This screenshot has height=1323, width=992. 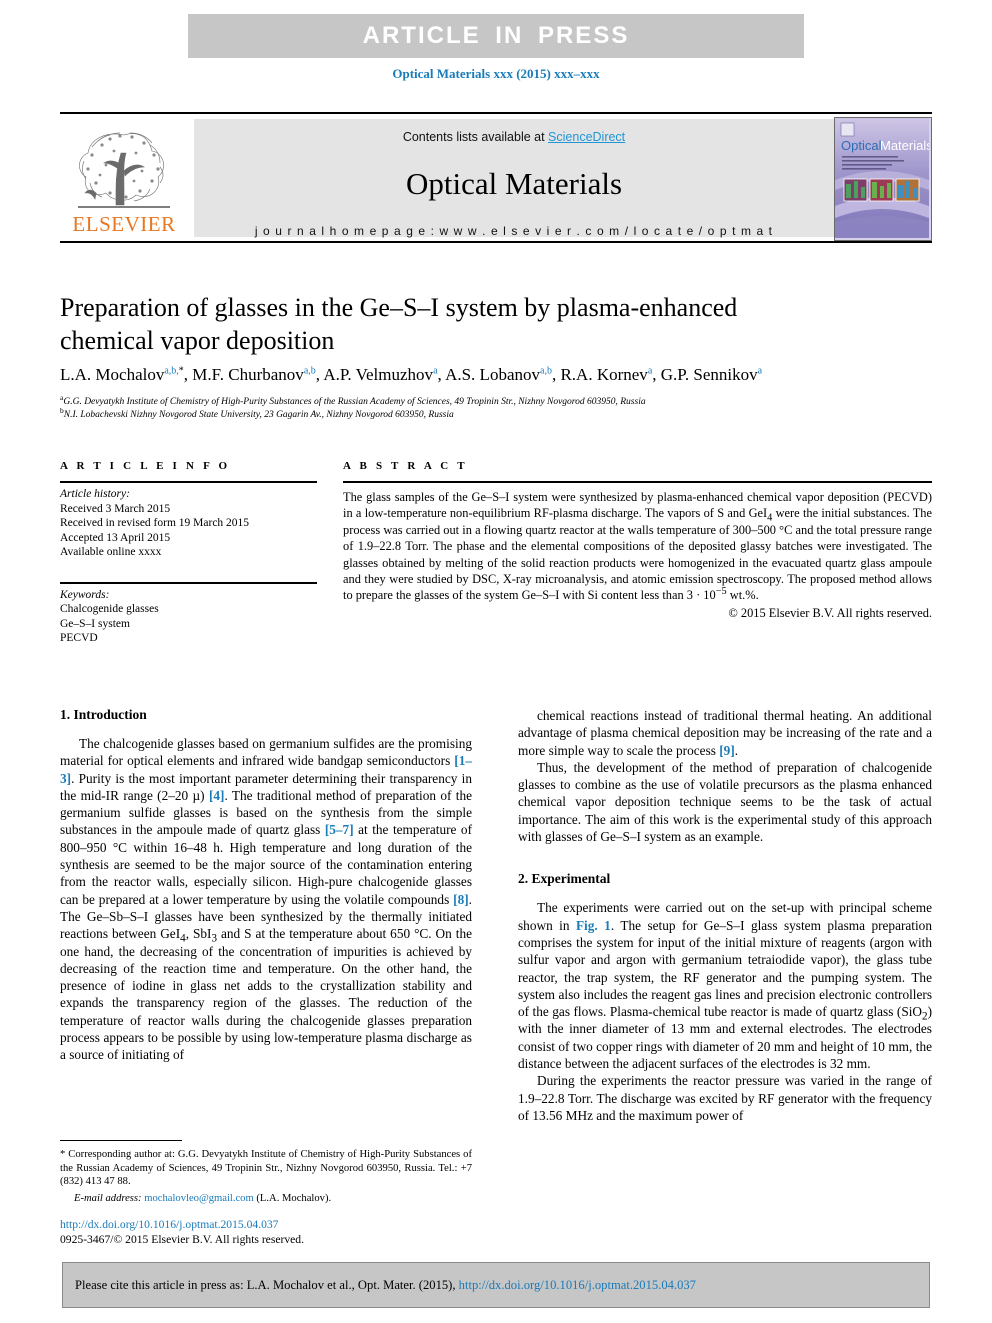 What do you see at coordinates (475, 137) in the screenshot?
I see `contents-prefix-label: Contents lists available at` at bounding box center [475, 137].